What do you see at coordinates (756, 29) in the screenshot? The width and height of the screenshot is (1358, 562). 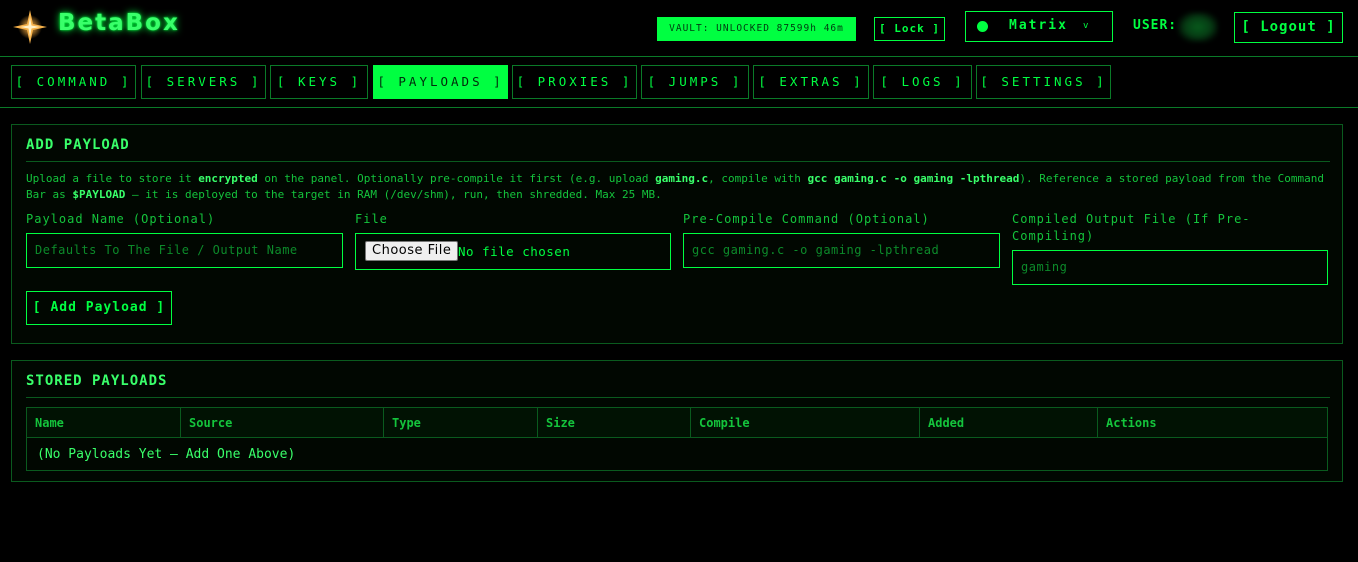 I see `vault-status-badge: VAULT: UNLOCKED 87599h 46m` at bounding box center [756, 29].